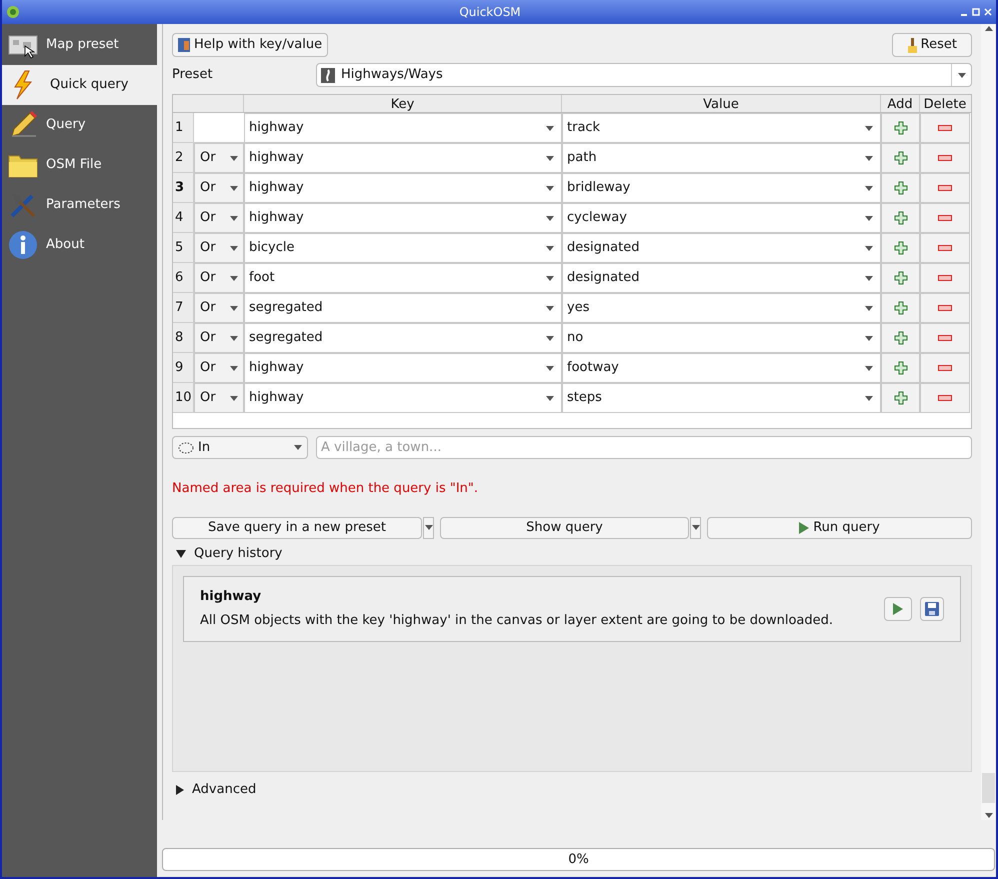  Describe the element at coordinates (517, 621) in the screenshot. I see `history-description: All OSM objects with the key 'highway' in the canvas or layer extent are going to be downloaded.` at that location.